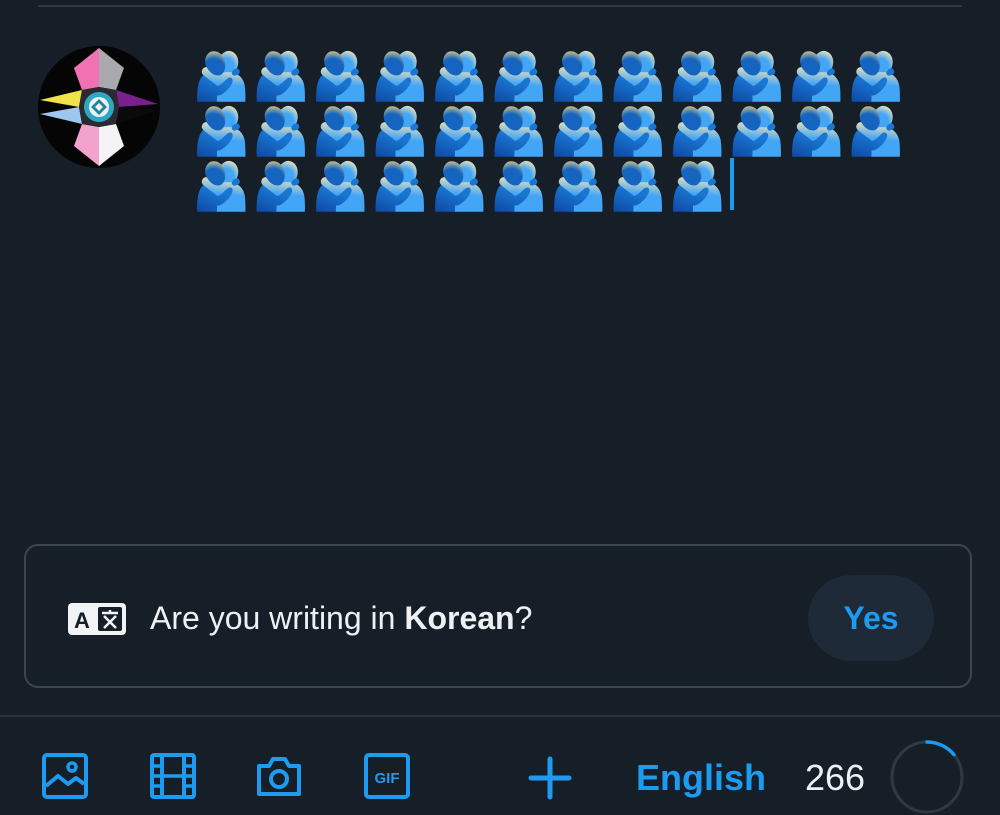 The image size is (1000, 815). What do you see at coordinates (65, 776) in the screenshot?
I see `image-icon` at bounding box center [65, 776].